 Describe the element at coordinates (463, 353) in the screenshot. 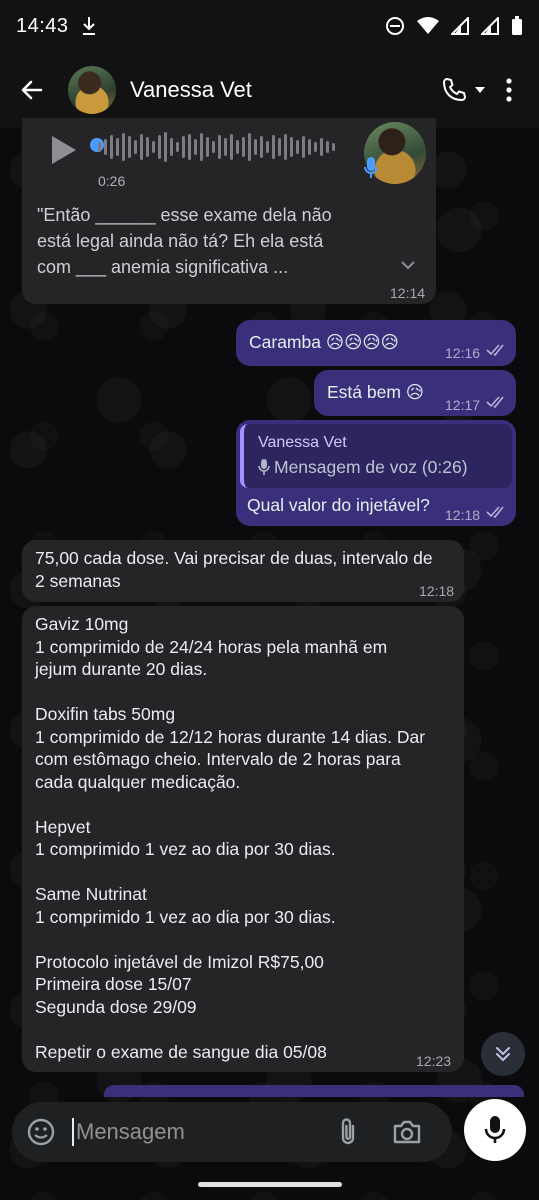

I see `message-time: 12:16` at that location.